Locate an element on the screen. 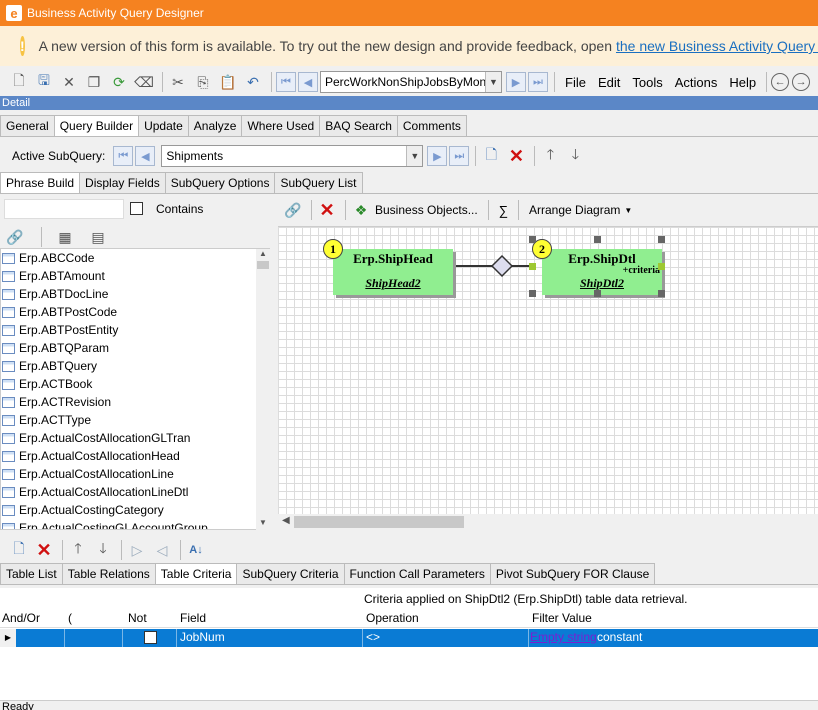 This screenshot has height=710, width=818. sigma-button: ∑ is located at coordinates (503, 210).